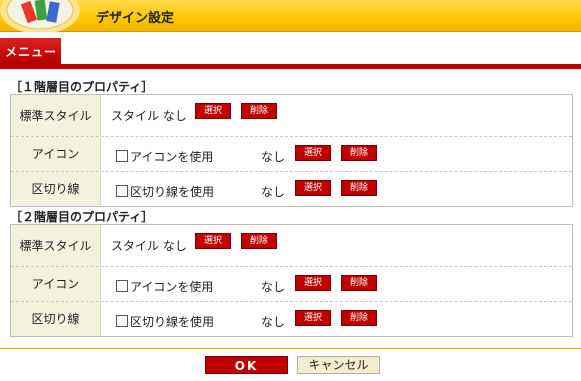 The image size is (581, 381). I want to click on menu-tab: メニュー, so click(30, 51).